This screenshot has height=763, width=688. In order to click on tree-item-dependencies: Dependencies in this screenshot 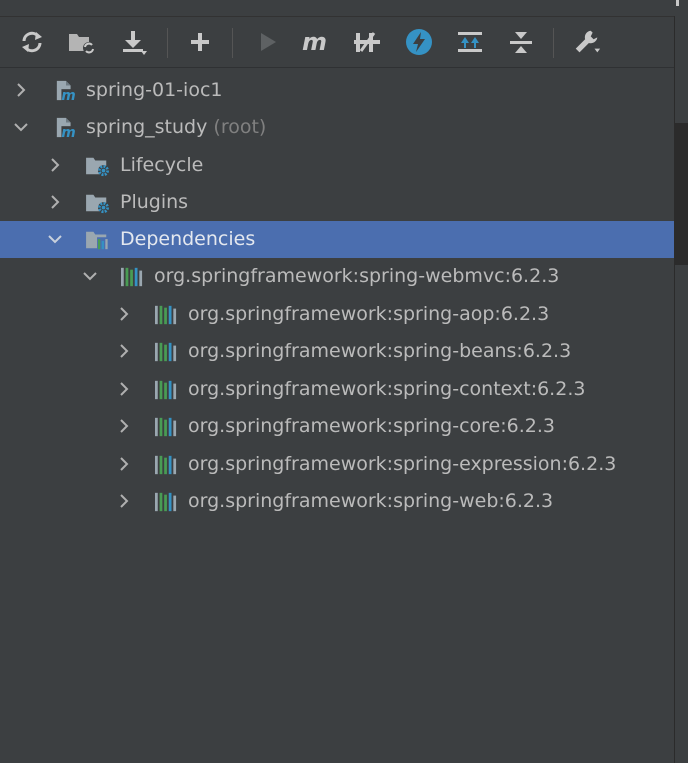, I will do `click(337, 239)`.